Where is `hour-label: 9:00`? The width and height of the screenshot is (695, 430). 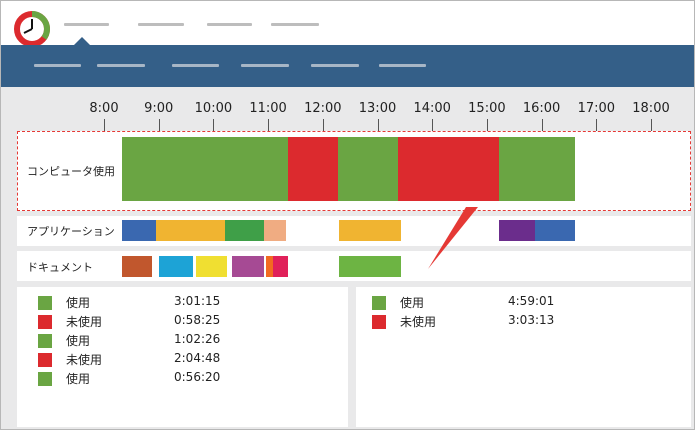 hour-label: 9:00 is located at coordinates (159, 108).